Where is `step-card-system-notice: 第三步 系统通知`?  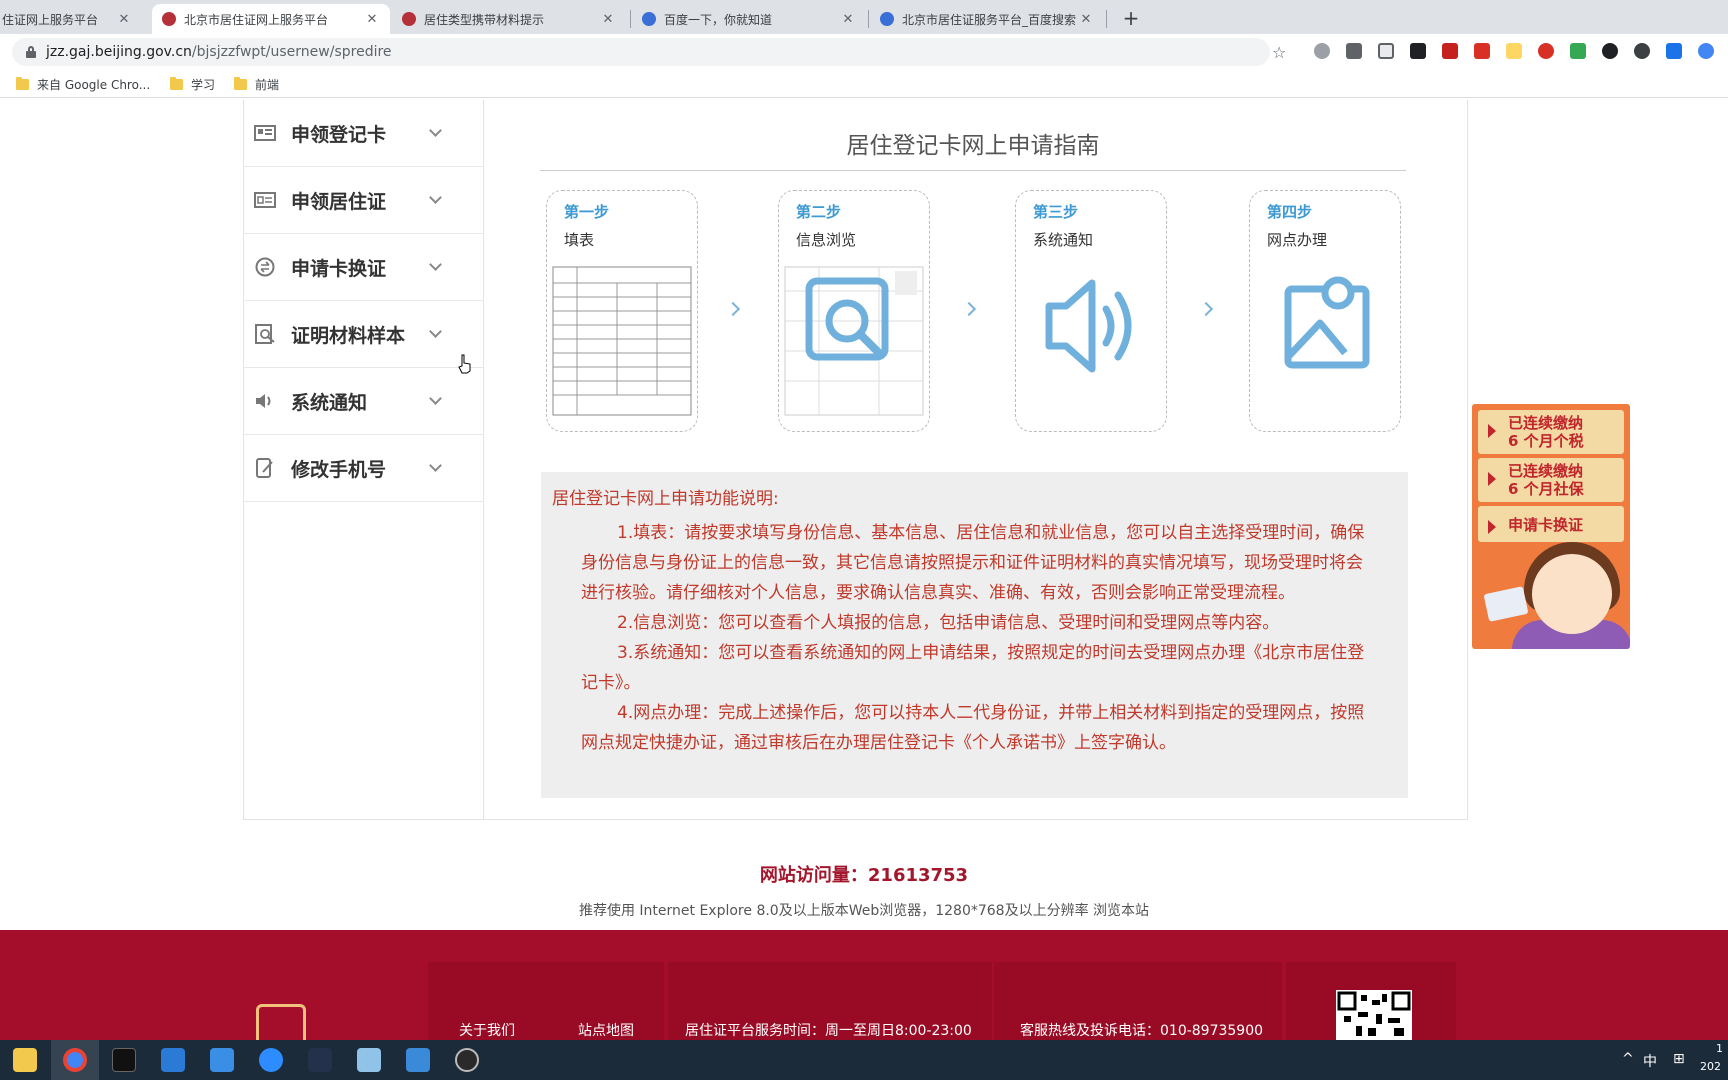 step-card-system-notice: 第三步 系统通知 is located at coordinates (1091, 311).